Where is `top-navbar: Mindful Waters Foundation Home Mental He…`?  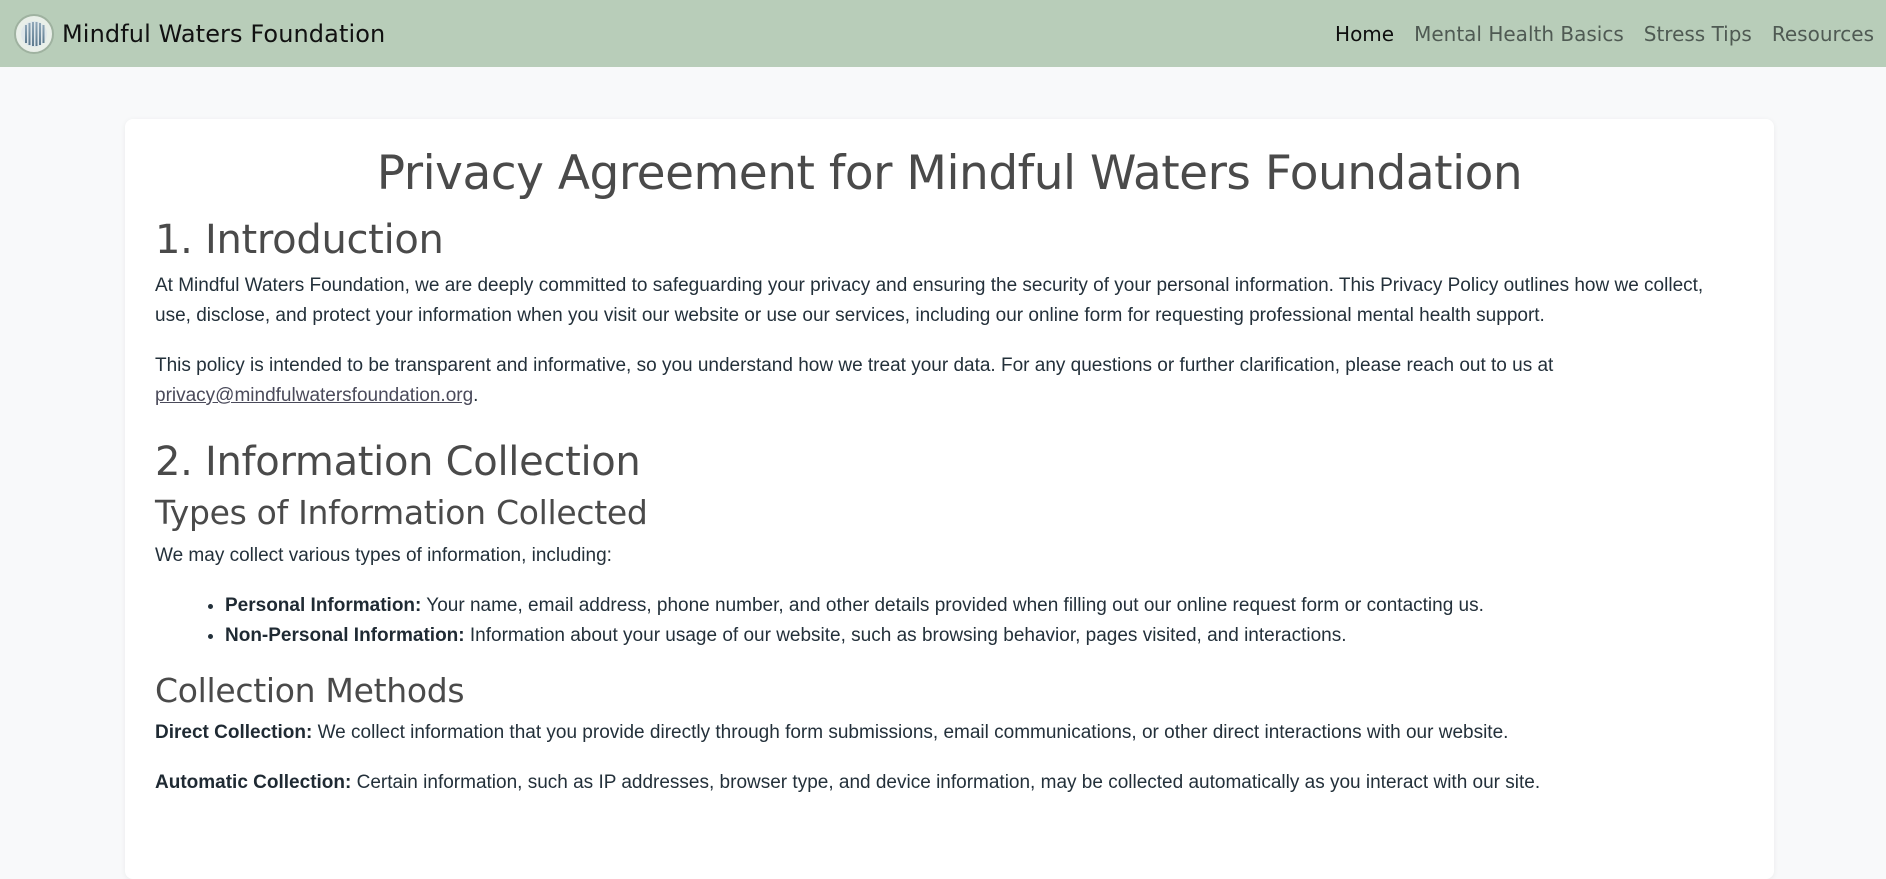
top-navbar: Mindful Waters Foundation Home Mental He… is located at coordinates (943, 33).